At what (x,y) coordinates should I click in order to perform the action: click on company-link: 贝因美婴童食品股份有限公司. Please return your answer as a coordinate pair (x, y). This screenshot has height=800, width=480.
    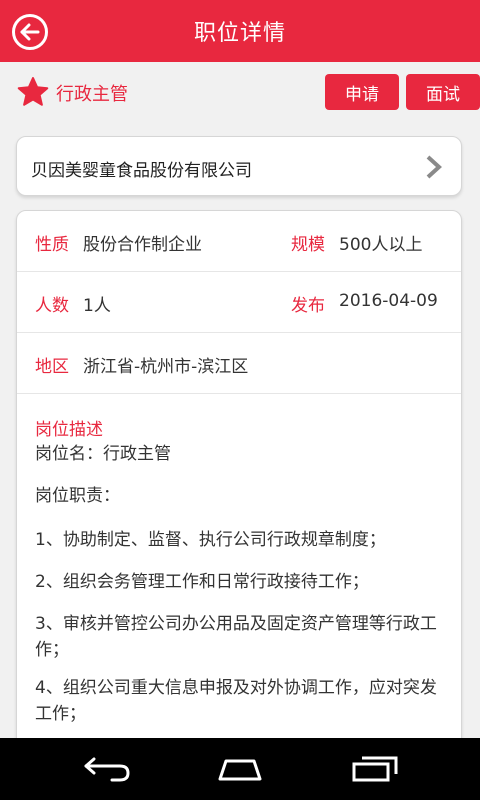
    Looking at the image, I should click on (239, 166).